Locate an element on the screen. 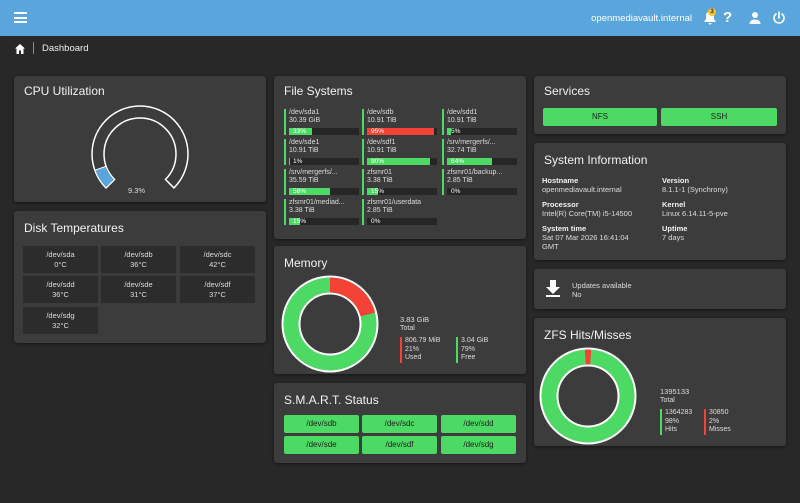 Image resolution: width=800 pixels, height=503 pixels. memory-title: Memory is located at coordinates (306, 263).